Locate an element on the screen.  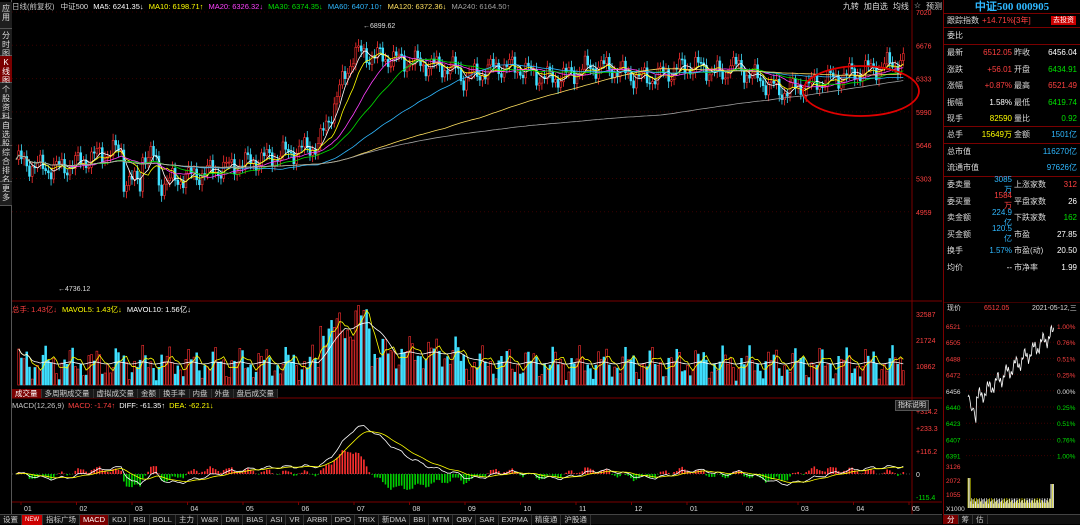
indicator-tab-1: NEW is located at coordinates (32, 519).